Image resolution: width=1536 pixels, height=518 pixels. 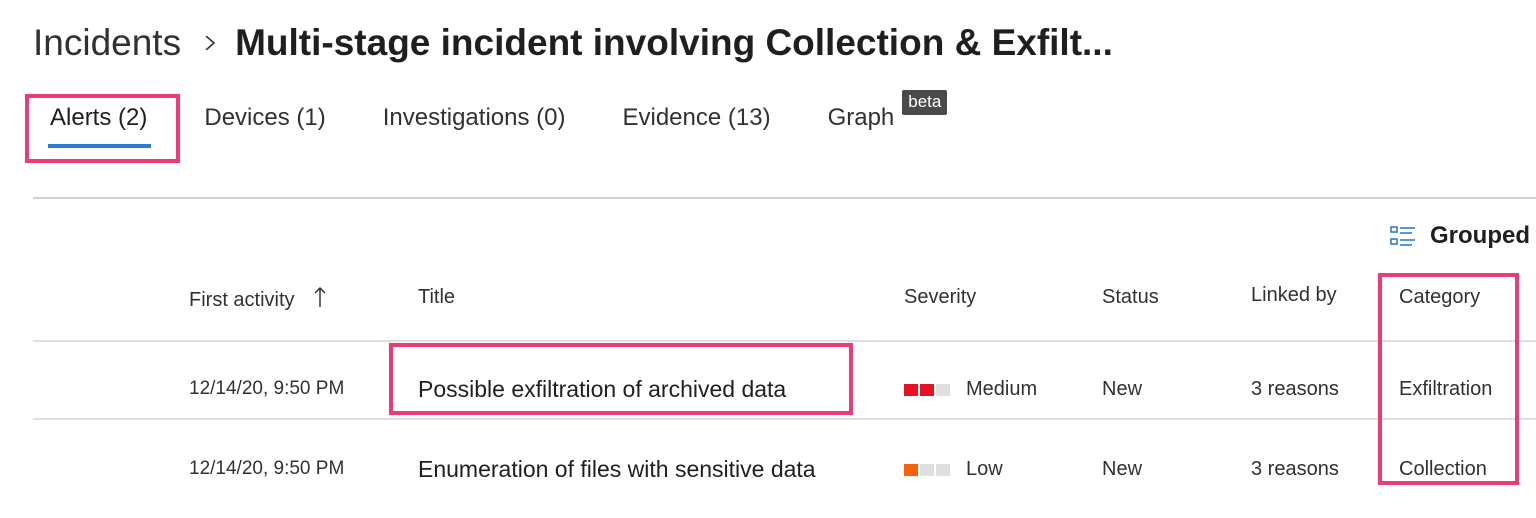 I want to click on column-header-linked-by: Linked by, so click(x=1294, y=295).